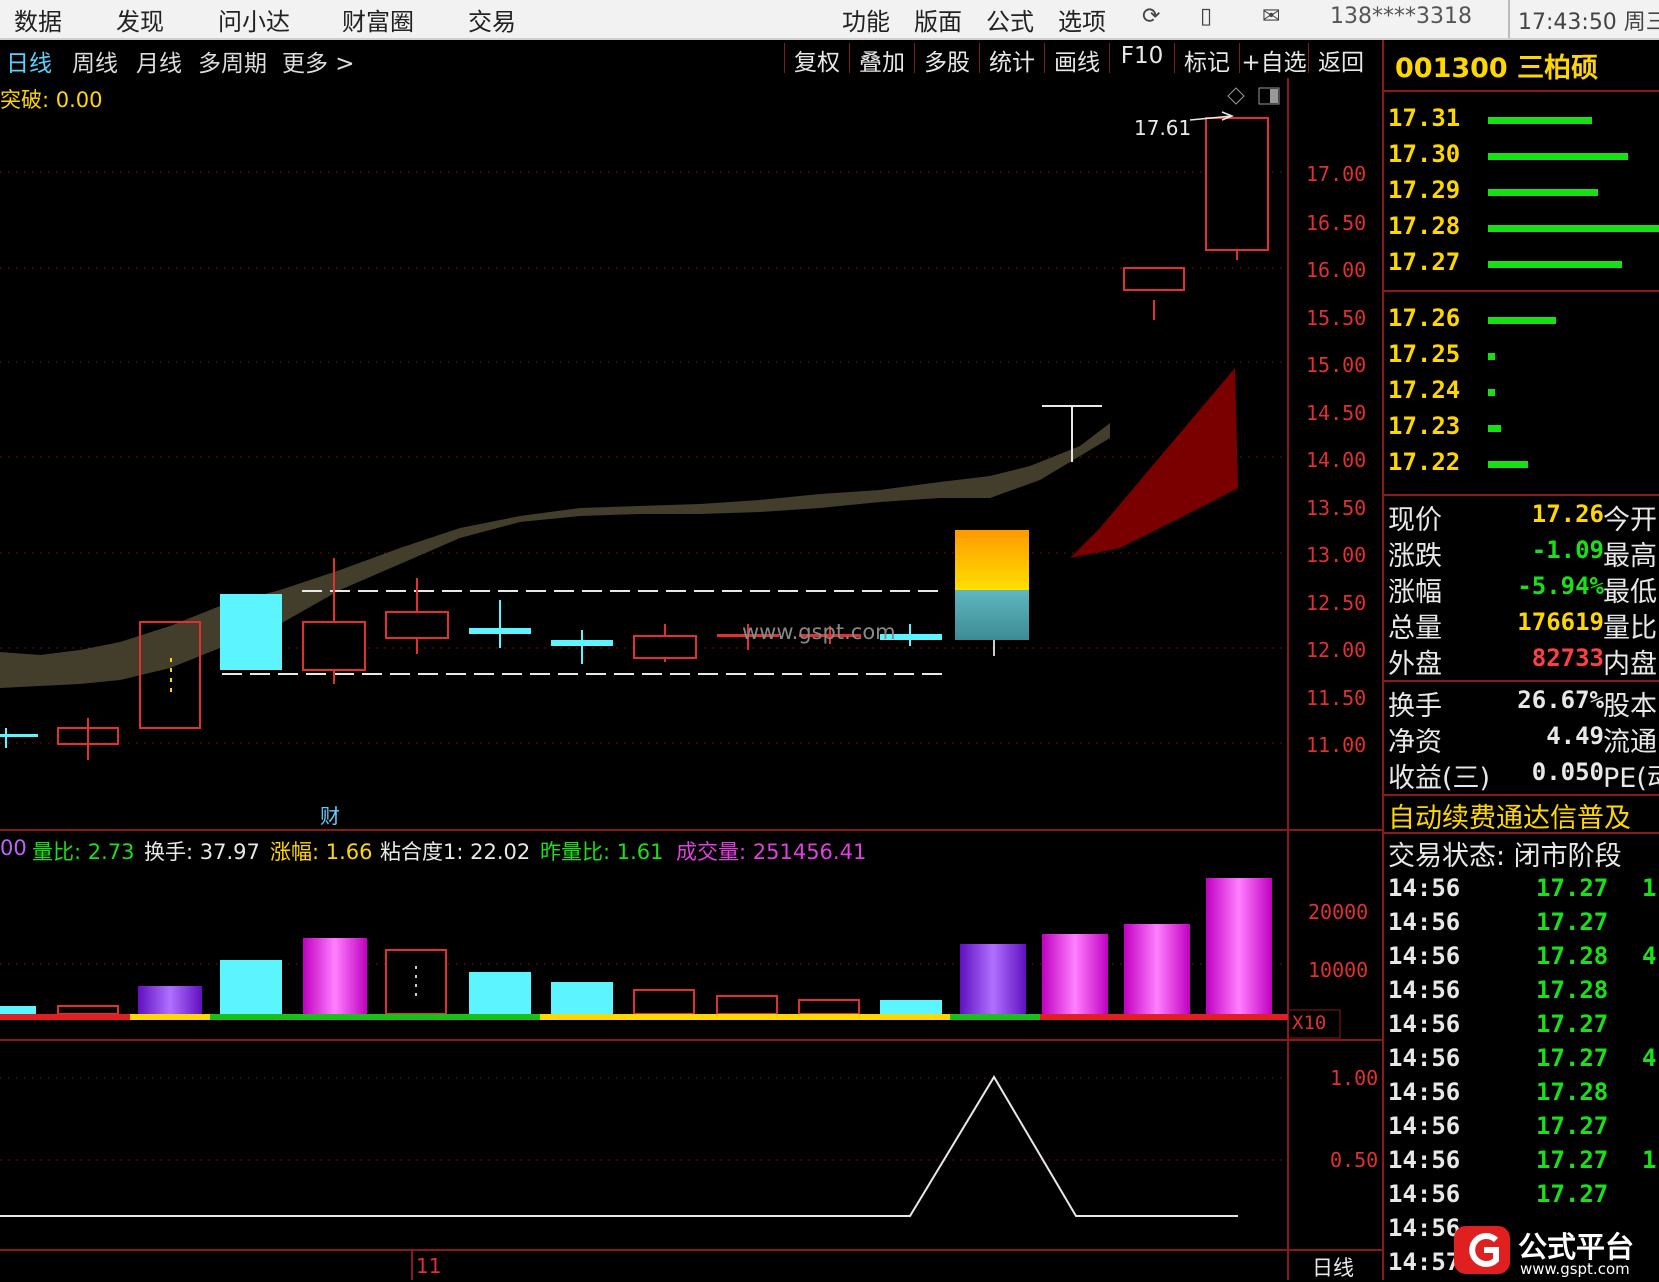  I want to click on ask-level: 17.30, so click(1424, 157).